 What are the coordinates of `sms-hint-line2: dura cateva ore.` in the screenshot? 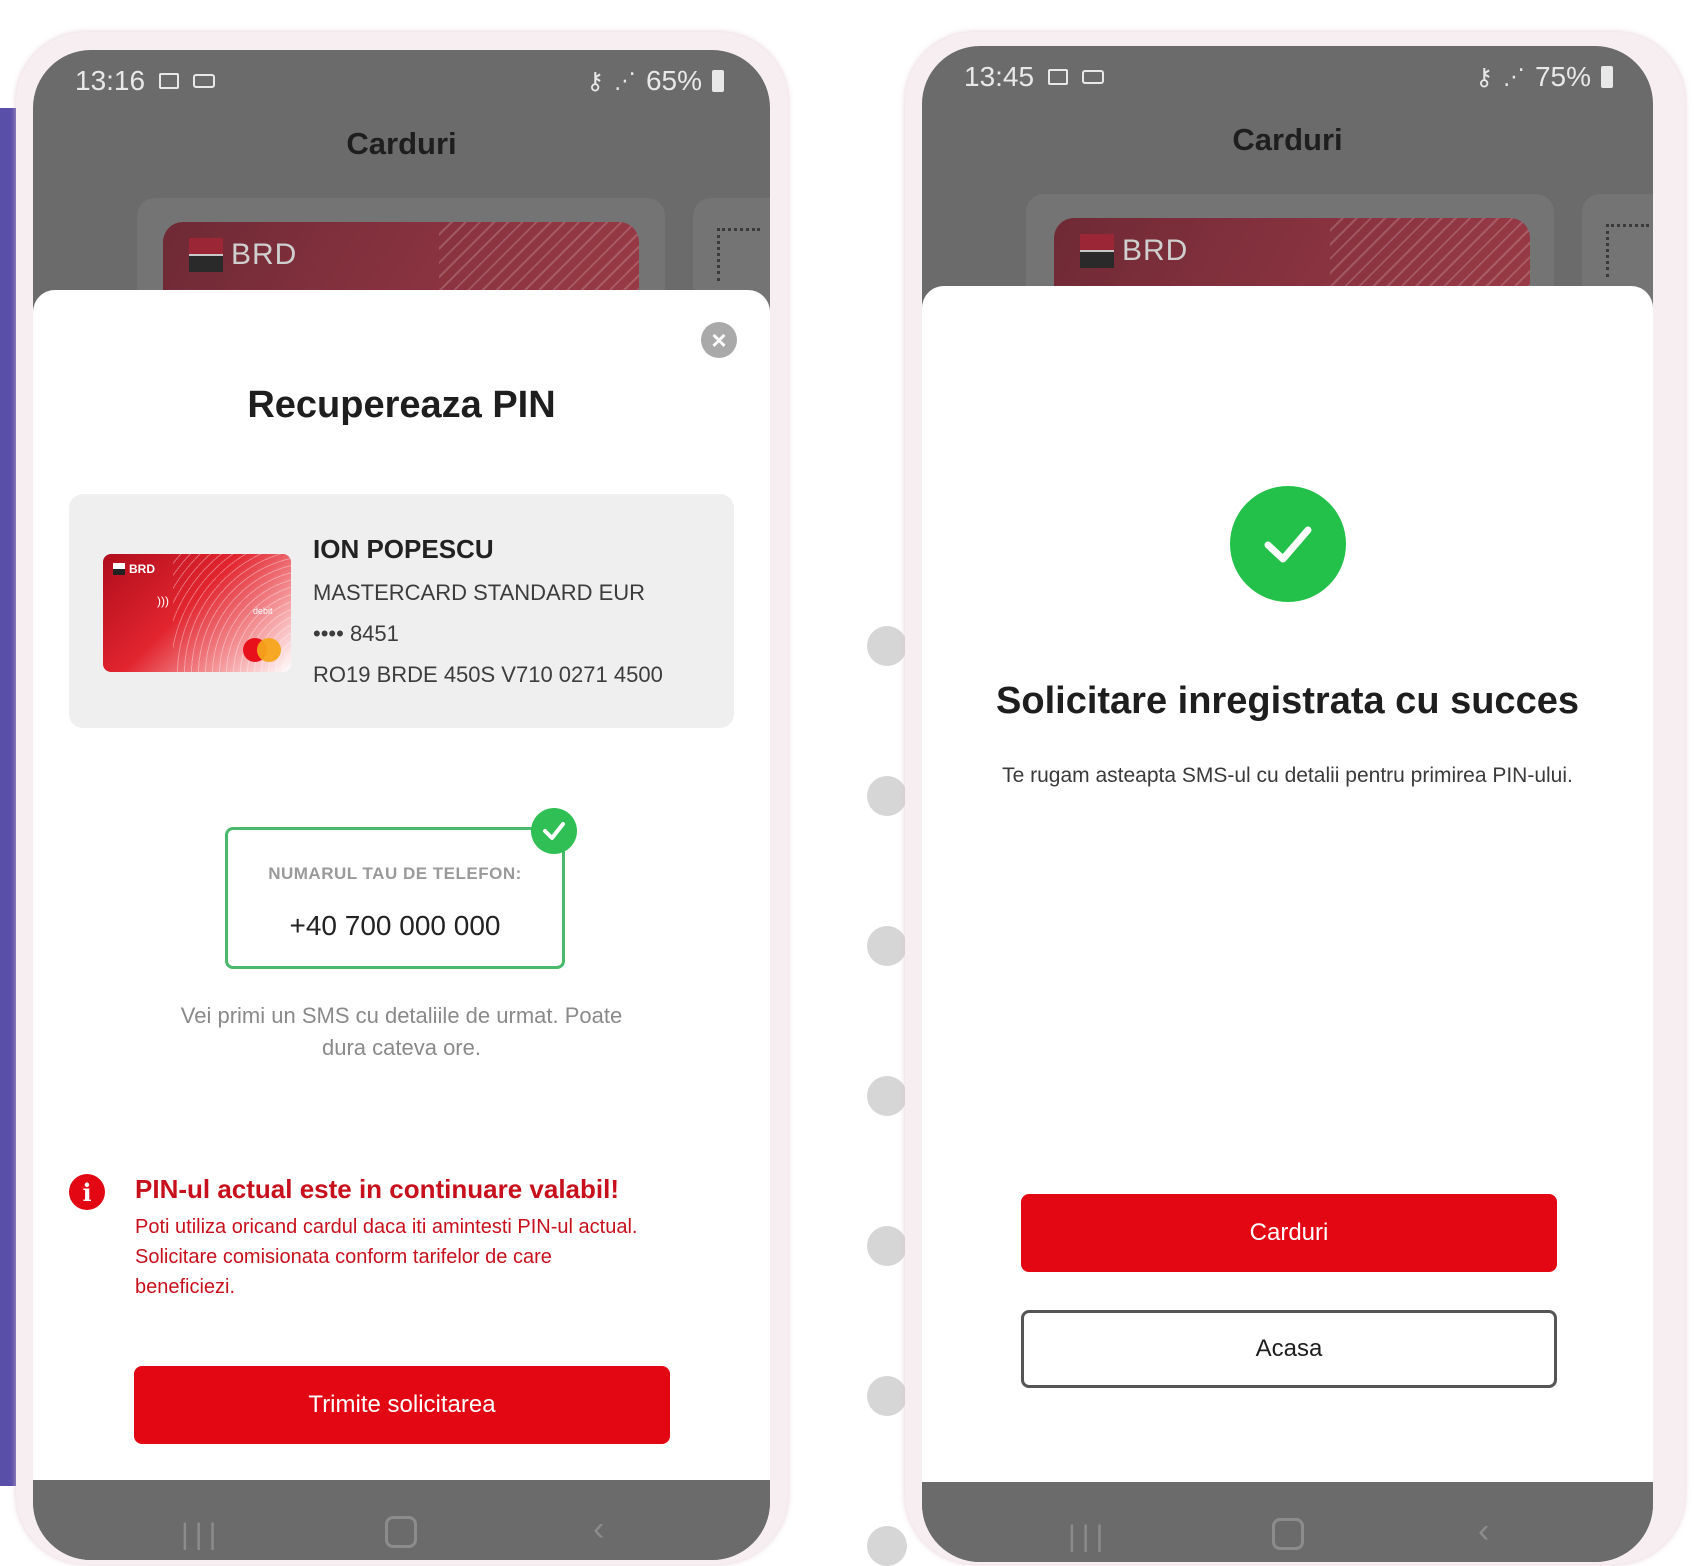 It's located at (401, 1047).